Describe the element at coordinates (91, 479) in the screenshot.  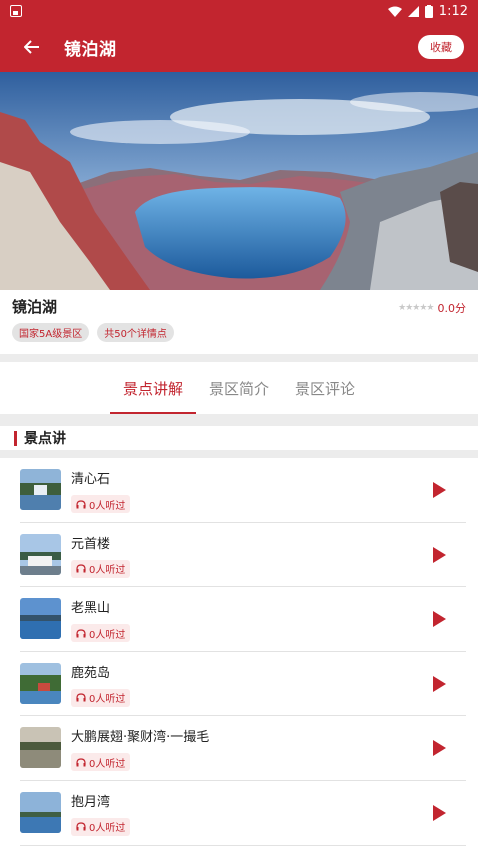
I see `spot-name: 清心石` at that location.